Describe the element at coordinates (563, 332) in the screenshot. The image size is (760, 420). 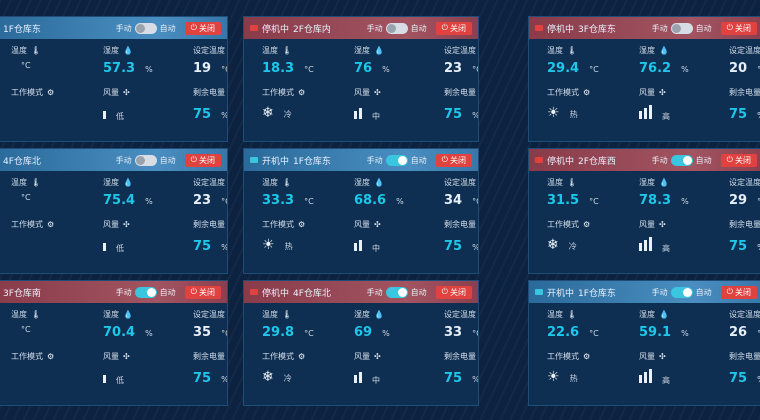
I see `current-temperature-number: 22.6` at that location.